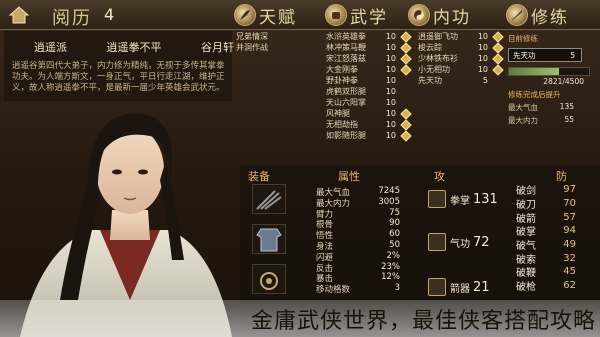 Image resolution: width=600 pixels, height=337 pixels. I want to click on title-tag: 逍遥拳不平, so click(134, 47).